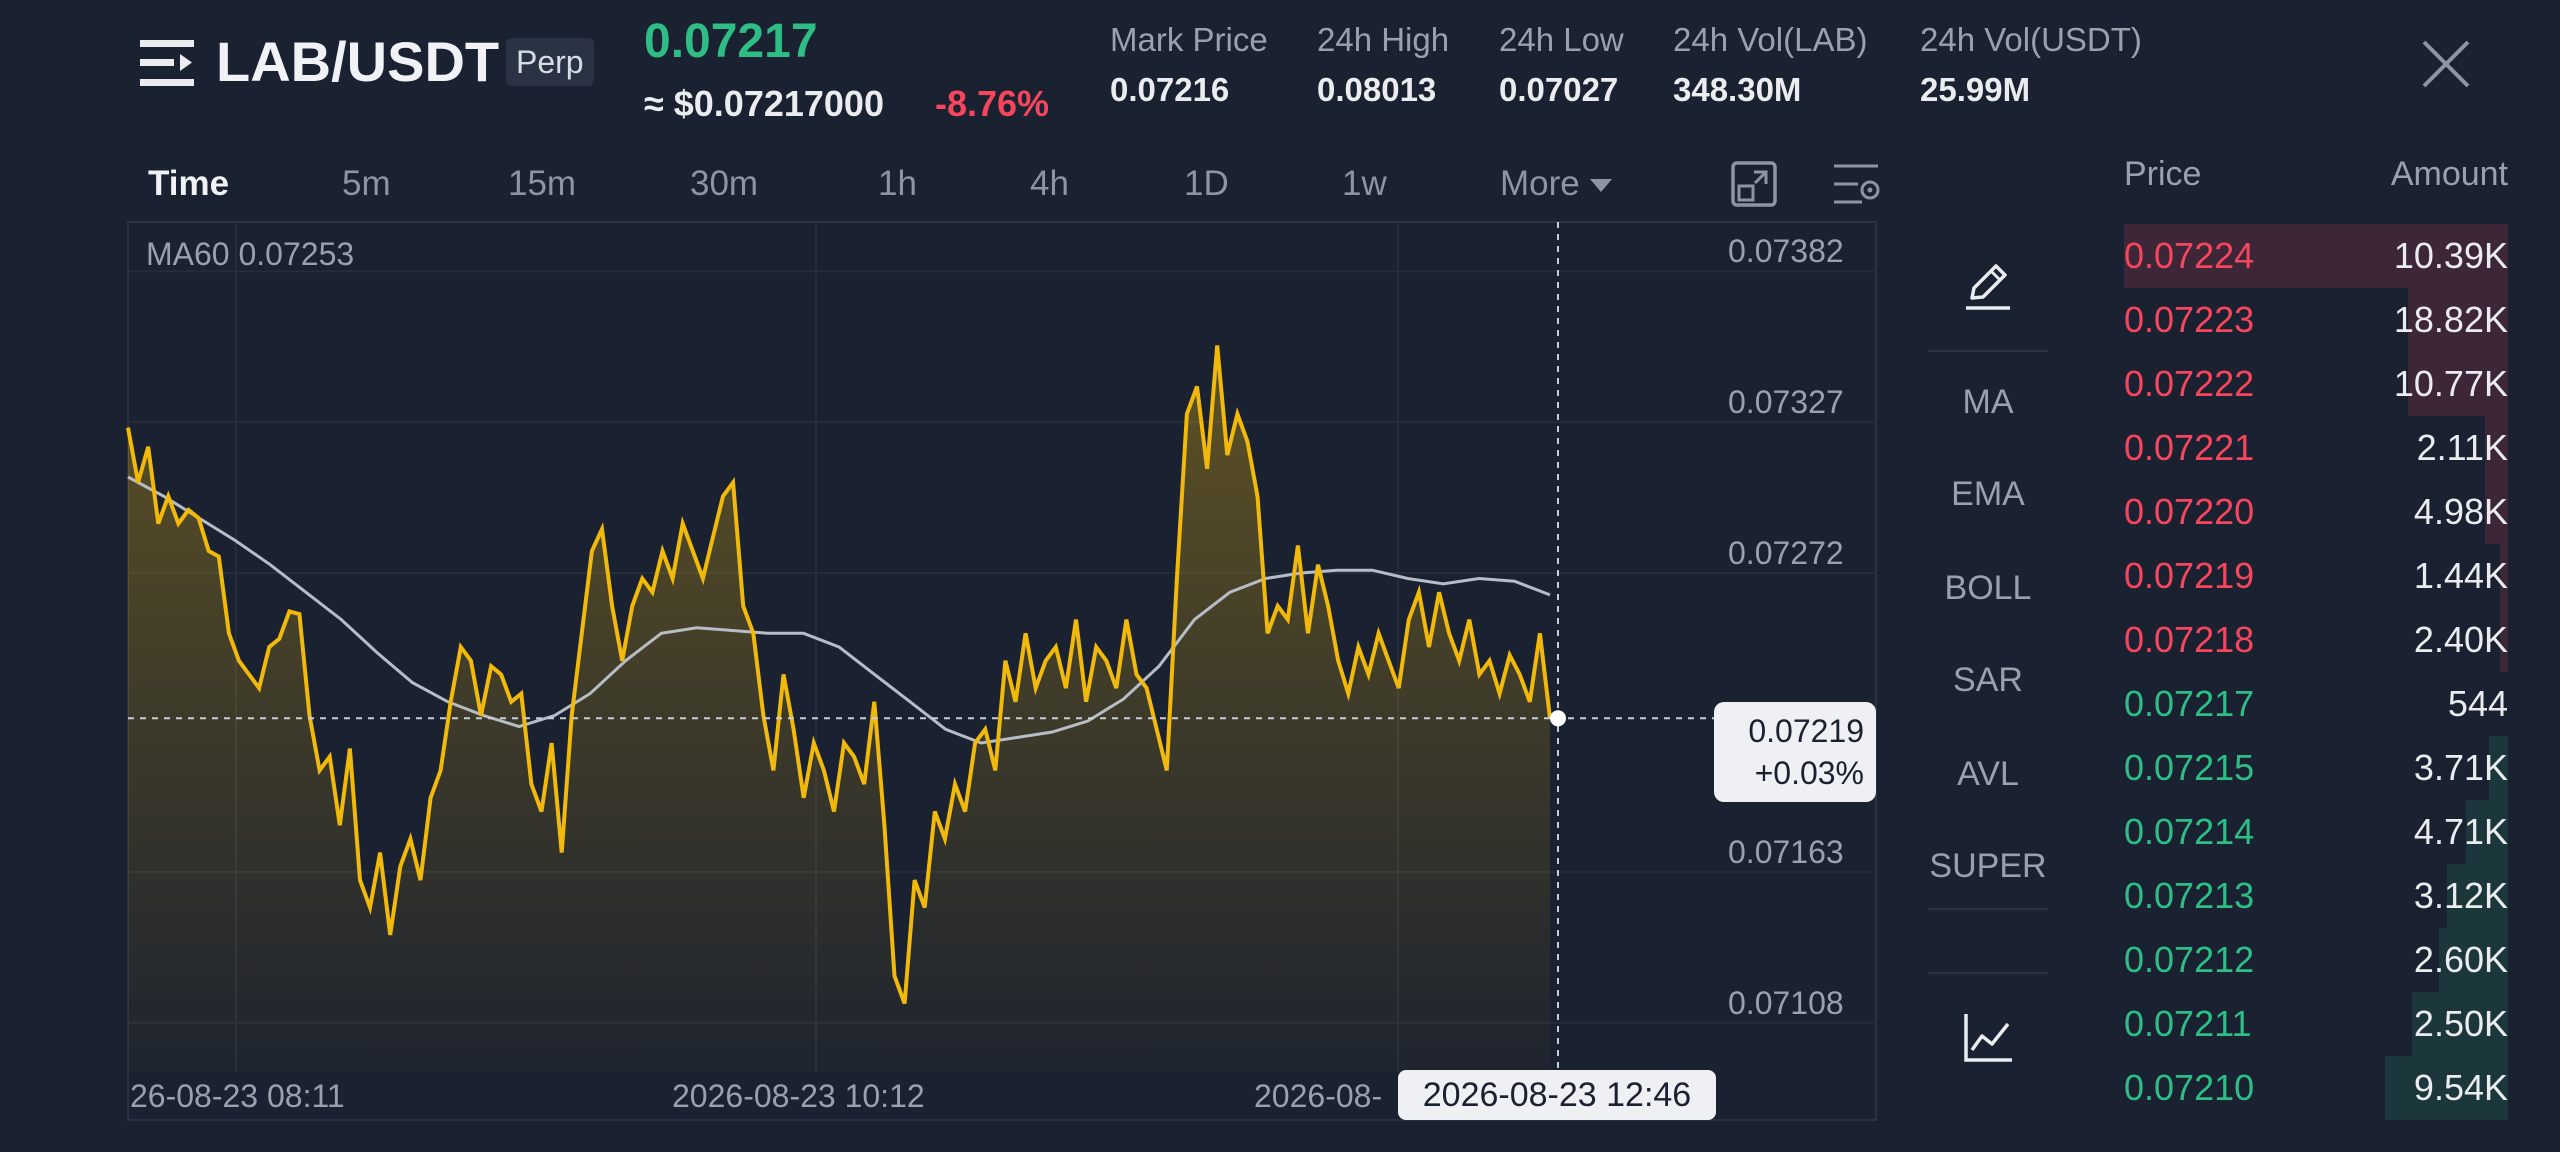 The width and height of the screenshot is (2560, 1152). Describe the element at coordinates (2316, 320) in the screenshot. I see `ask-row: 0.07223 18.82K` at that location.